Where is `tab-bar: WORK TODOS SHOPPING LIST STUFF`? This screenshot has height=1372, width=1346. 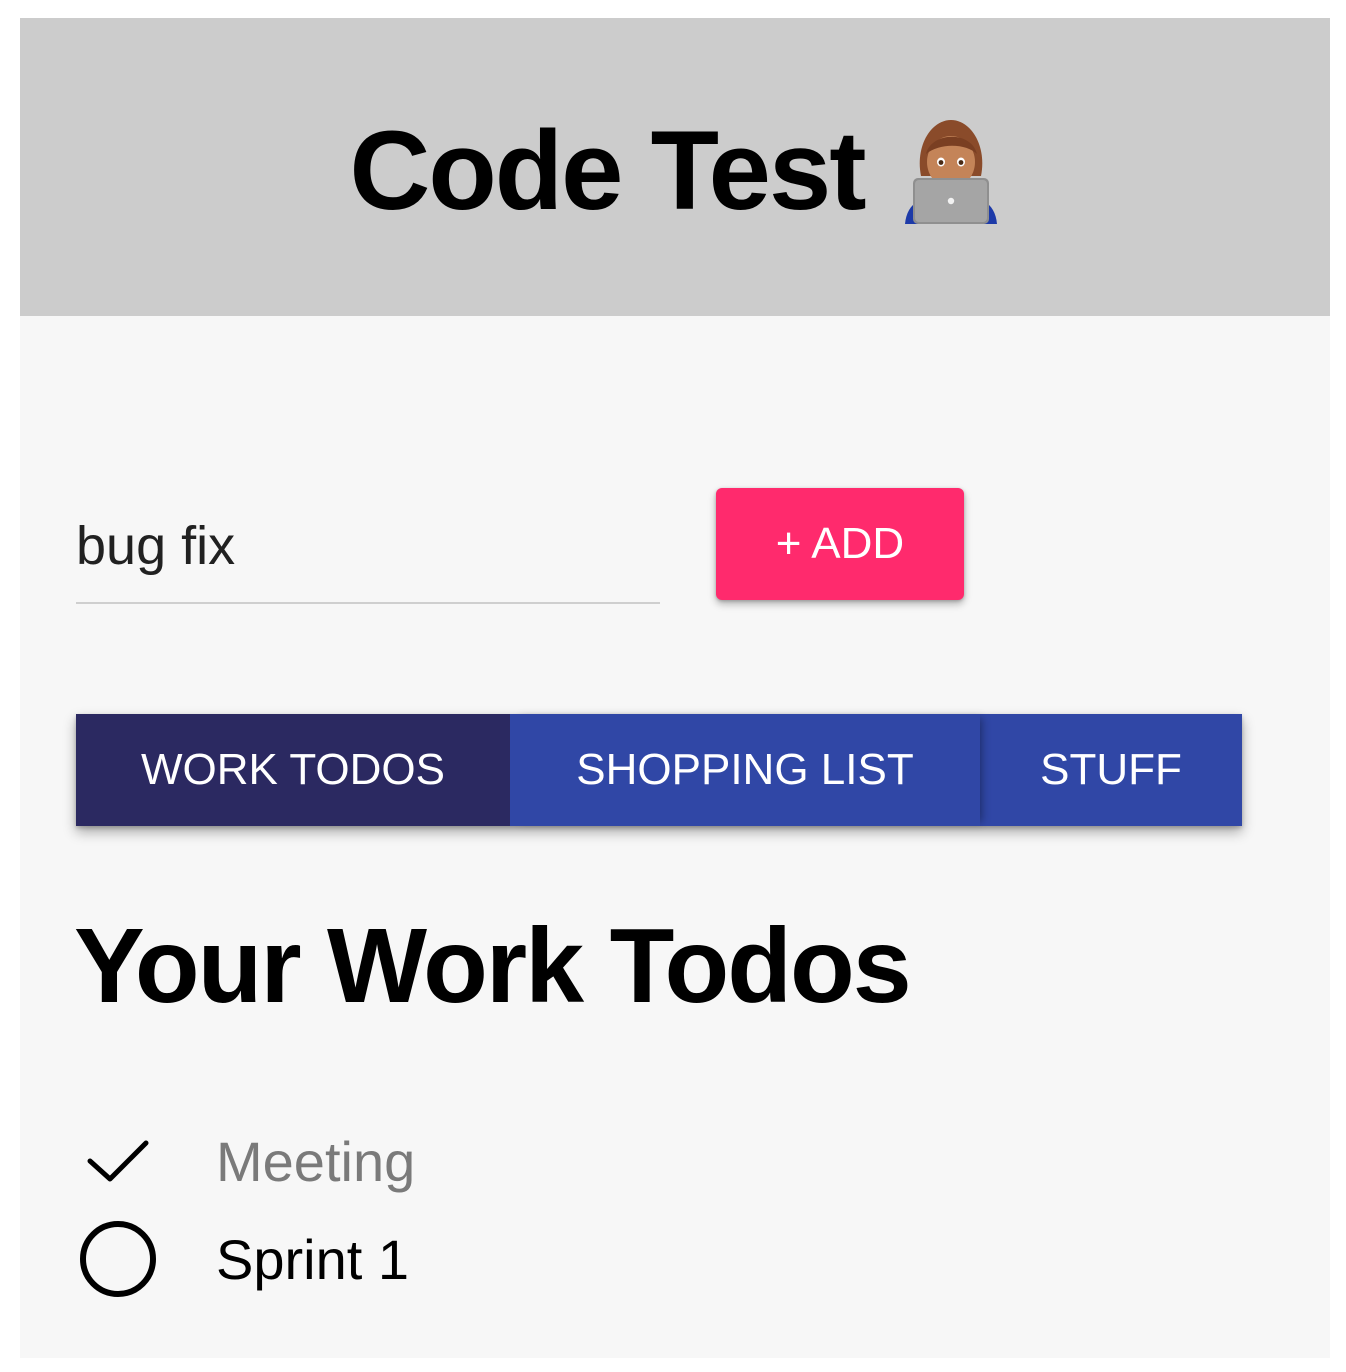 tab-bar: WORK TODOS SHOPPING LIST STUFF is located at coordinates (659, 770).